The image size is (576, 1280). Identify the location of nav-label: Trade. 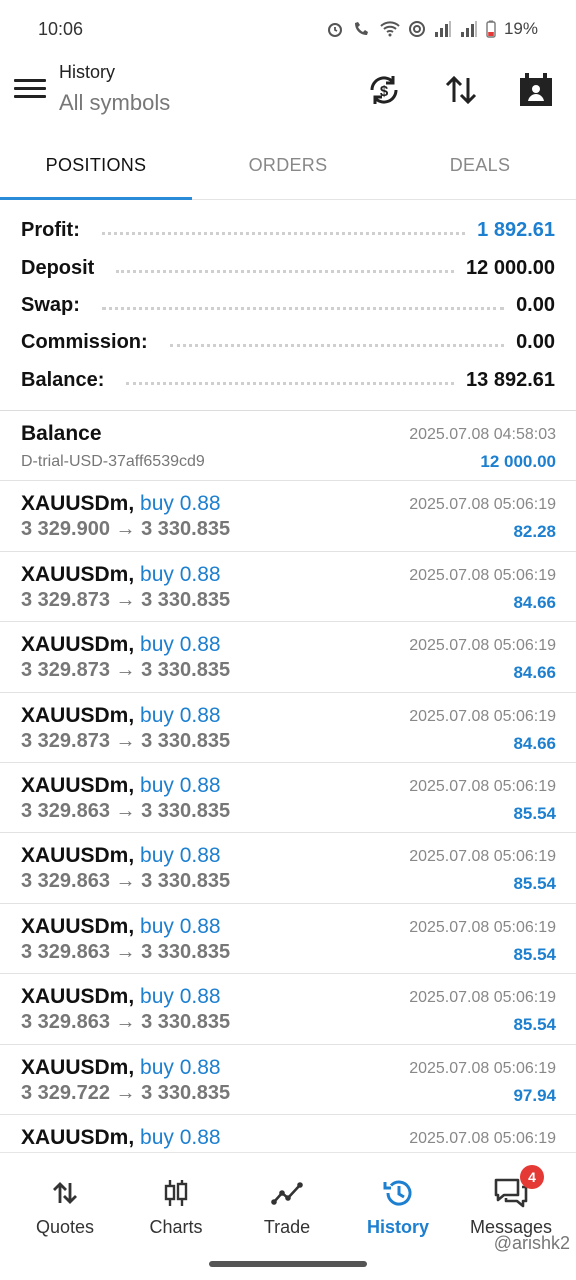
(287, 1227).